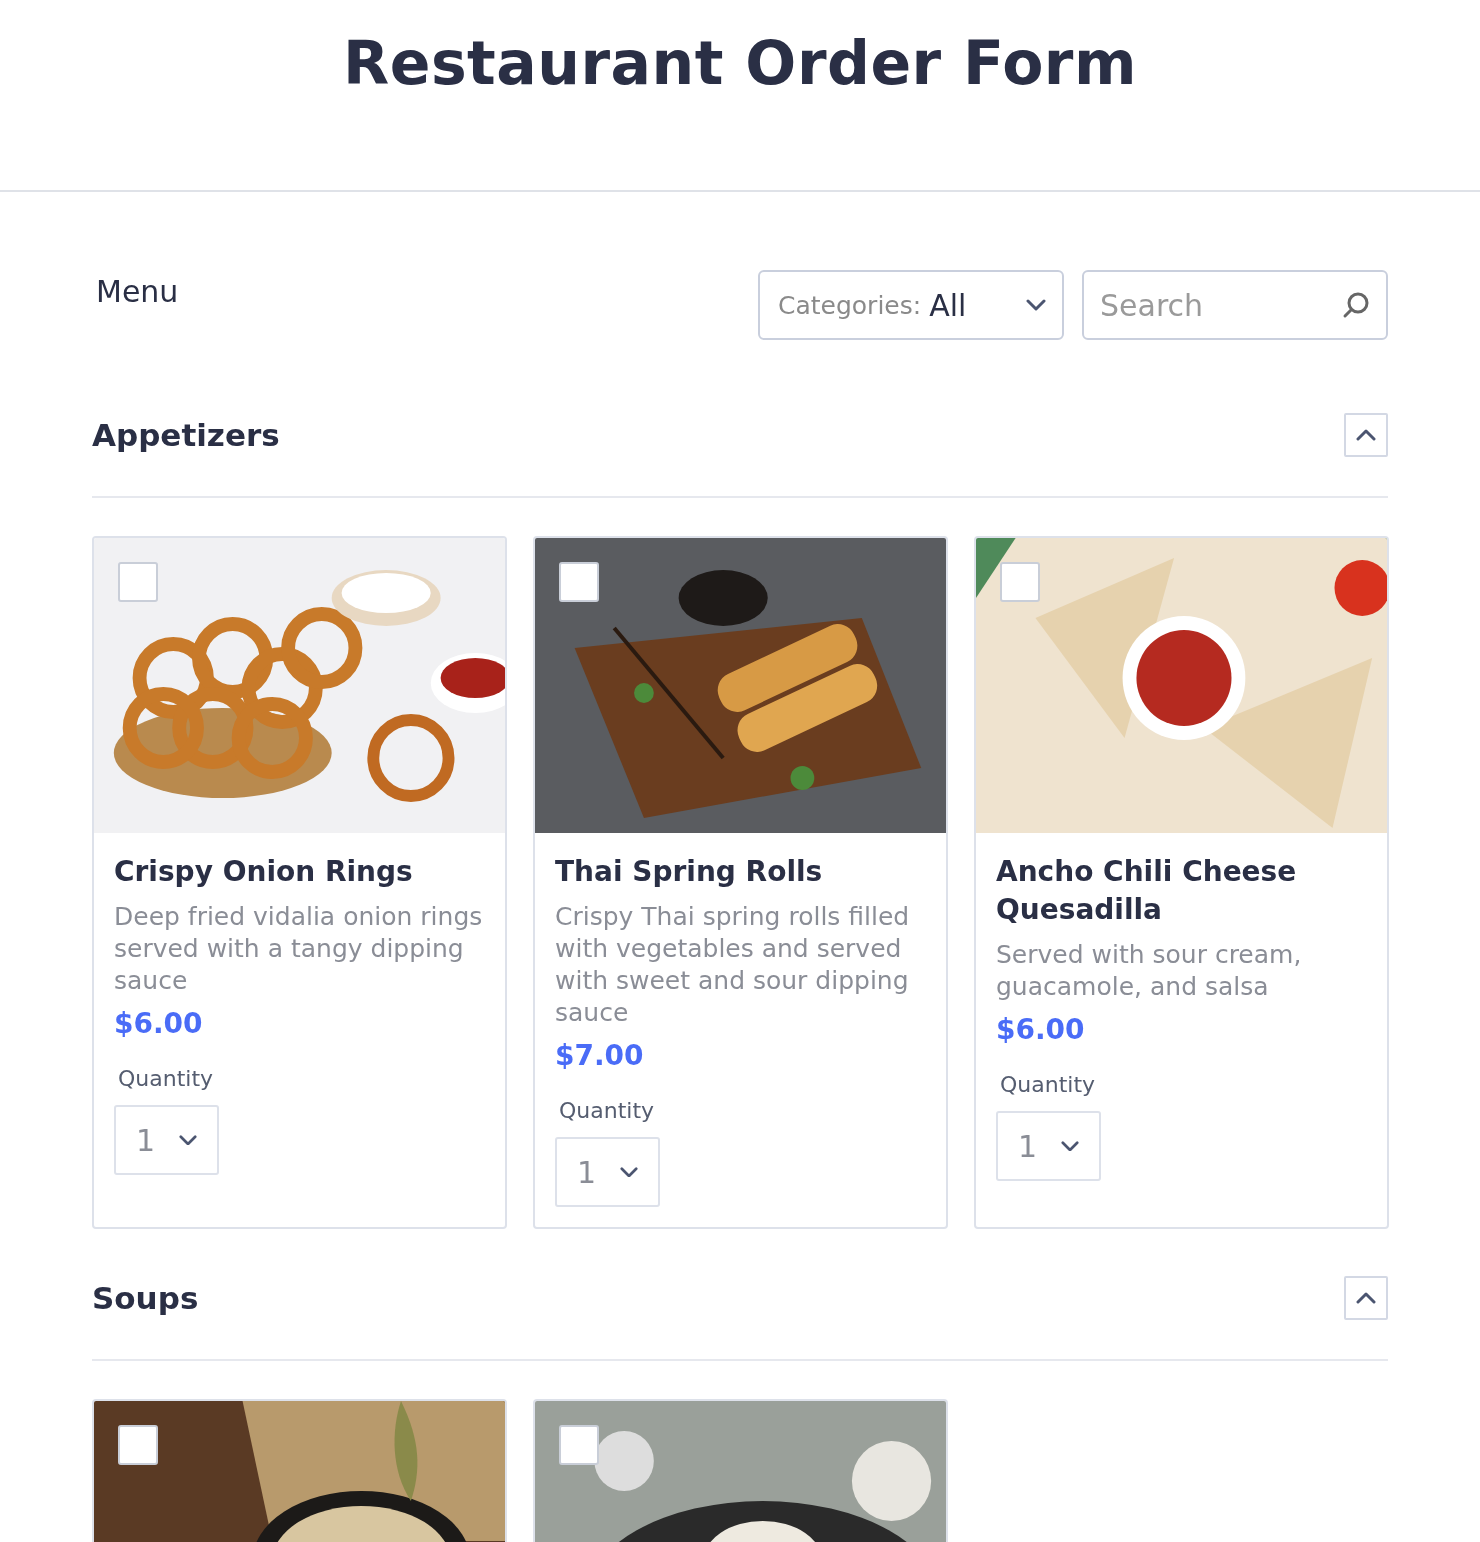  I want to click on item-name: Ancho Chili Cheese Quesadilla, so click(1147, 891).